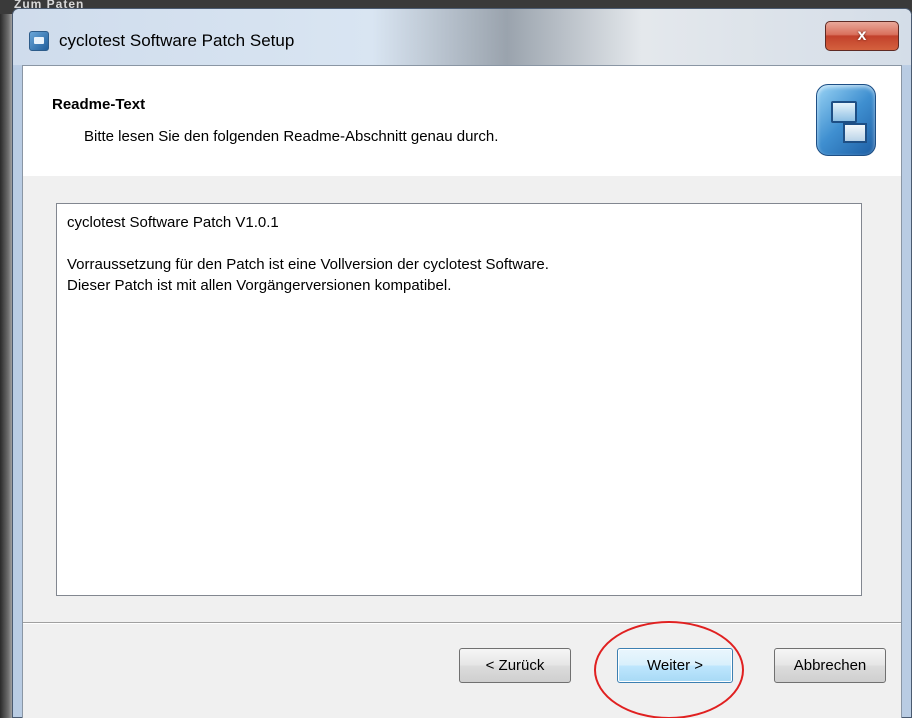 This screenshot has height=718, width=912. Describe the element at coordinates (459, 243) in the screenshot. I see `readme-blank-line` at that location.